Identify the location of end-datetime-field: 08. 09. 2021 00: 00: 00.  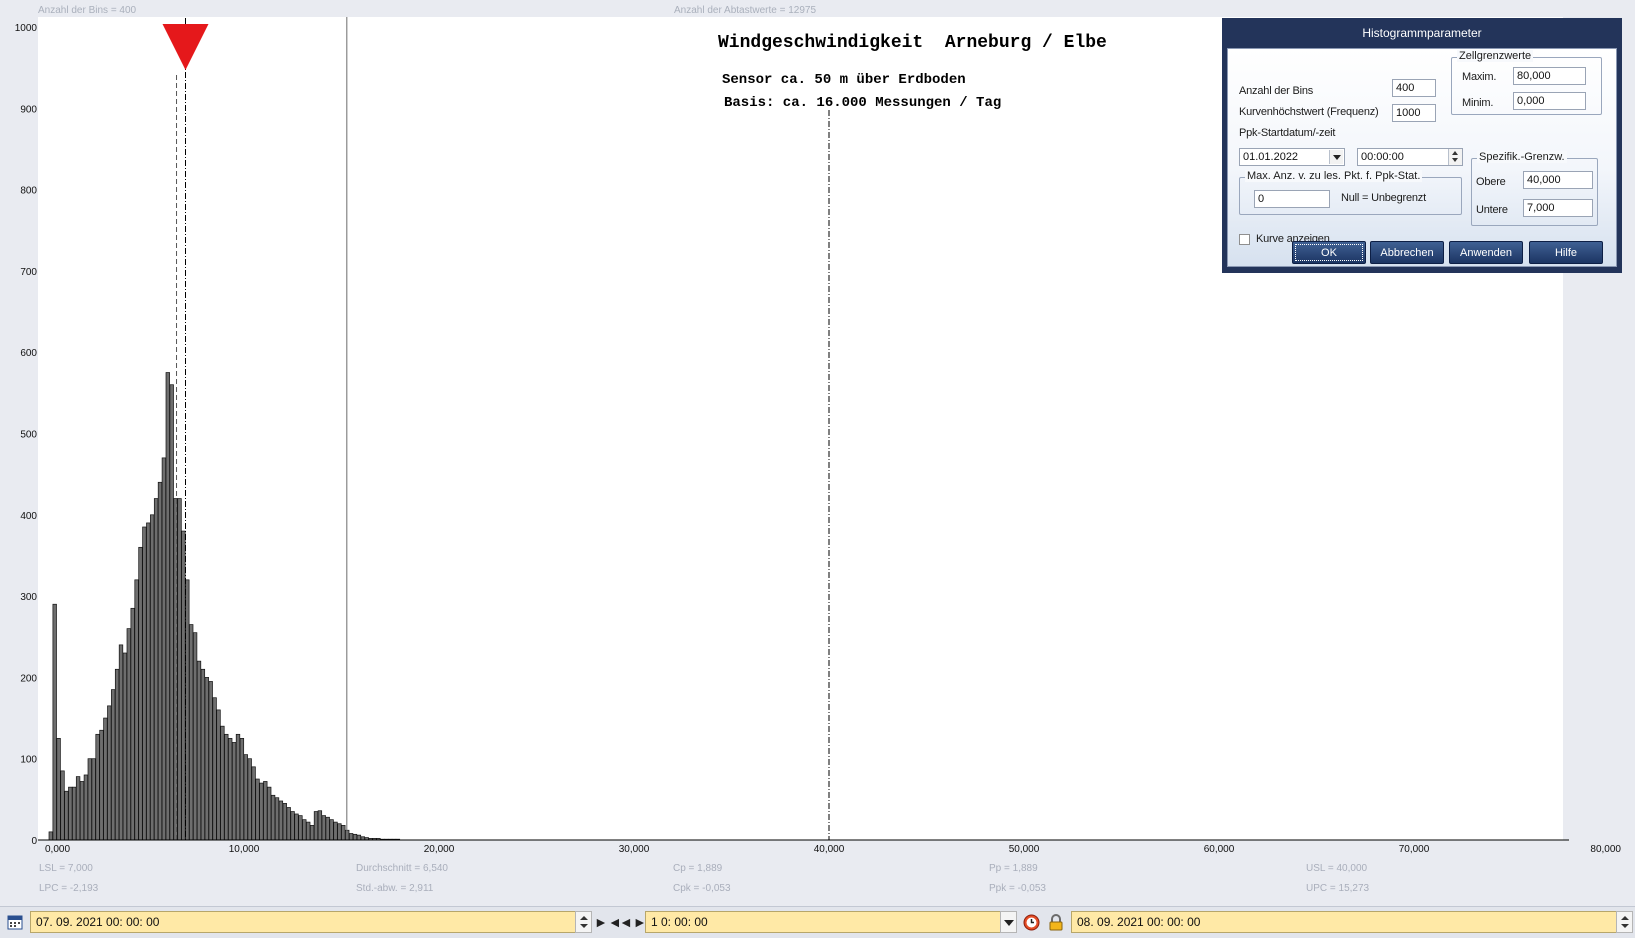
(1345, 922).